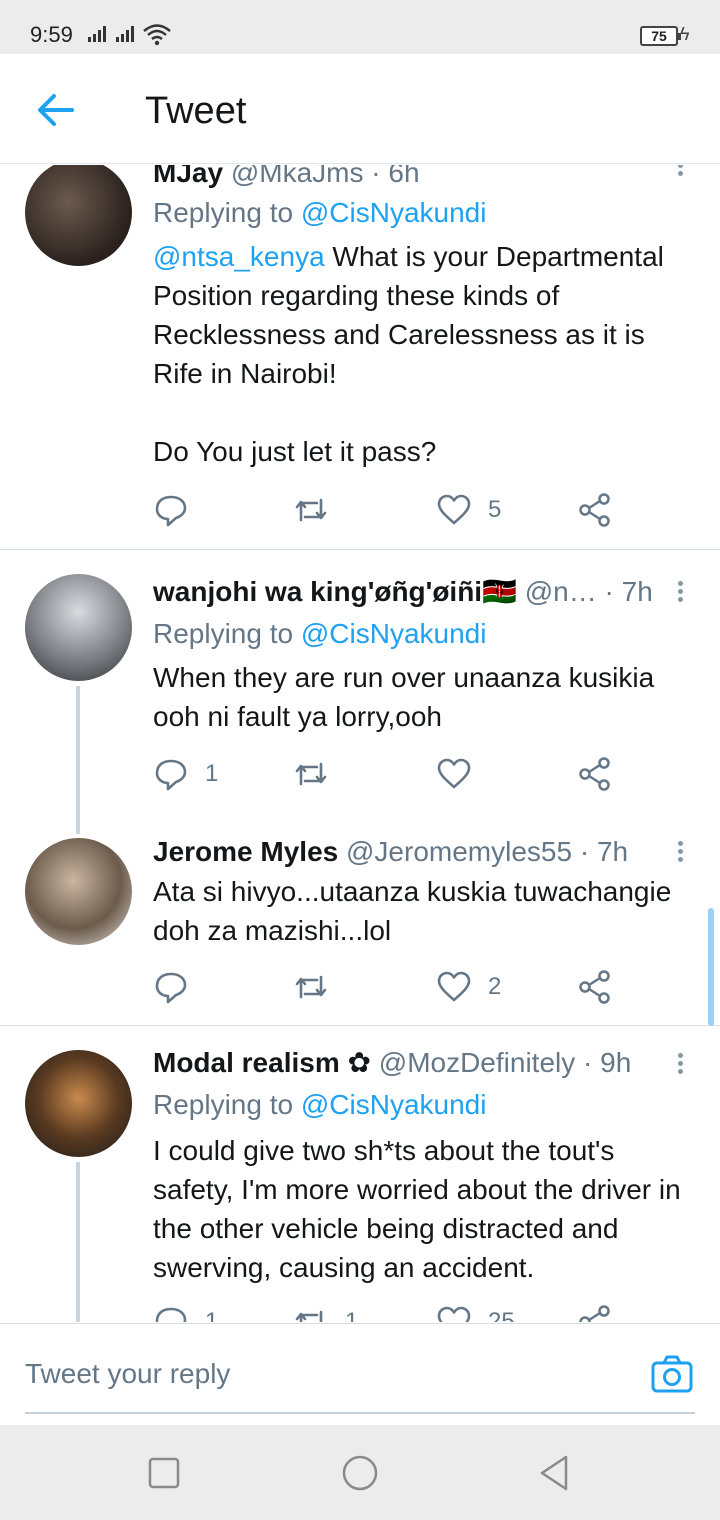  Describe the element at coordinates (245, 851) in the screenshot. I see `author-name: Jerome Myles` at that location.